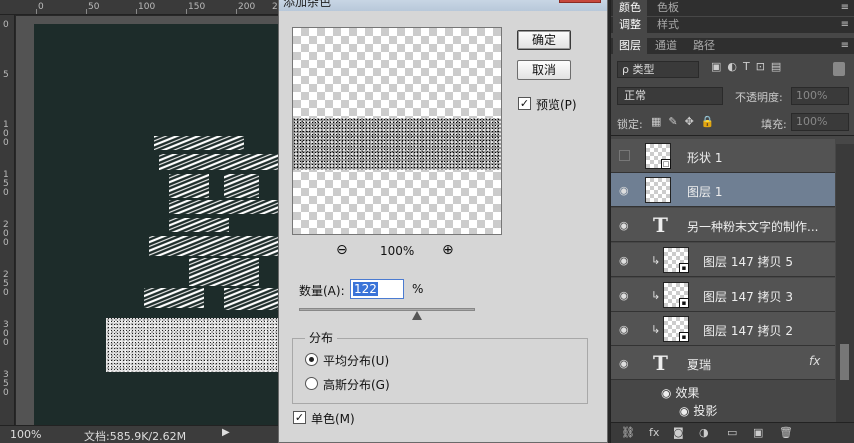  Describe the element at coordinates (448, 250) in the screenshot. I see `zoom-in-icon: ⊕` at that location.